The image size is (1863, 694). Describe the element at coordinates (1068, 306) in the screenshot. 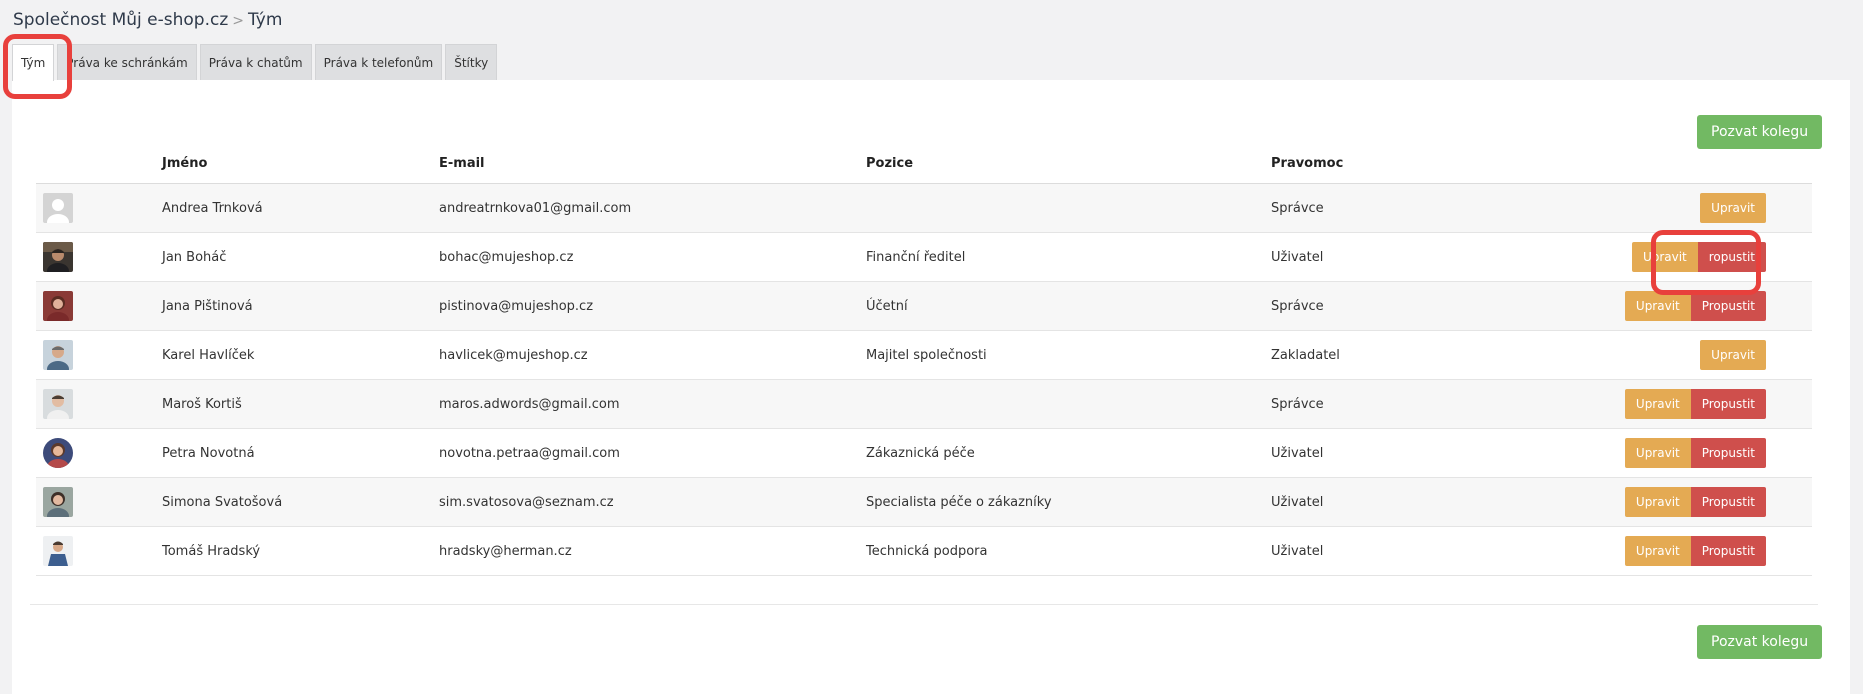

I see `member-position: Účetní` at that location.